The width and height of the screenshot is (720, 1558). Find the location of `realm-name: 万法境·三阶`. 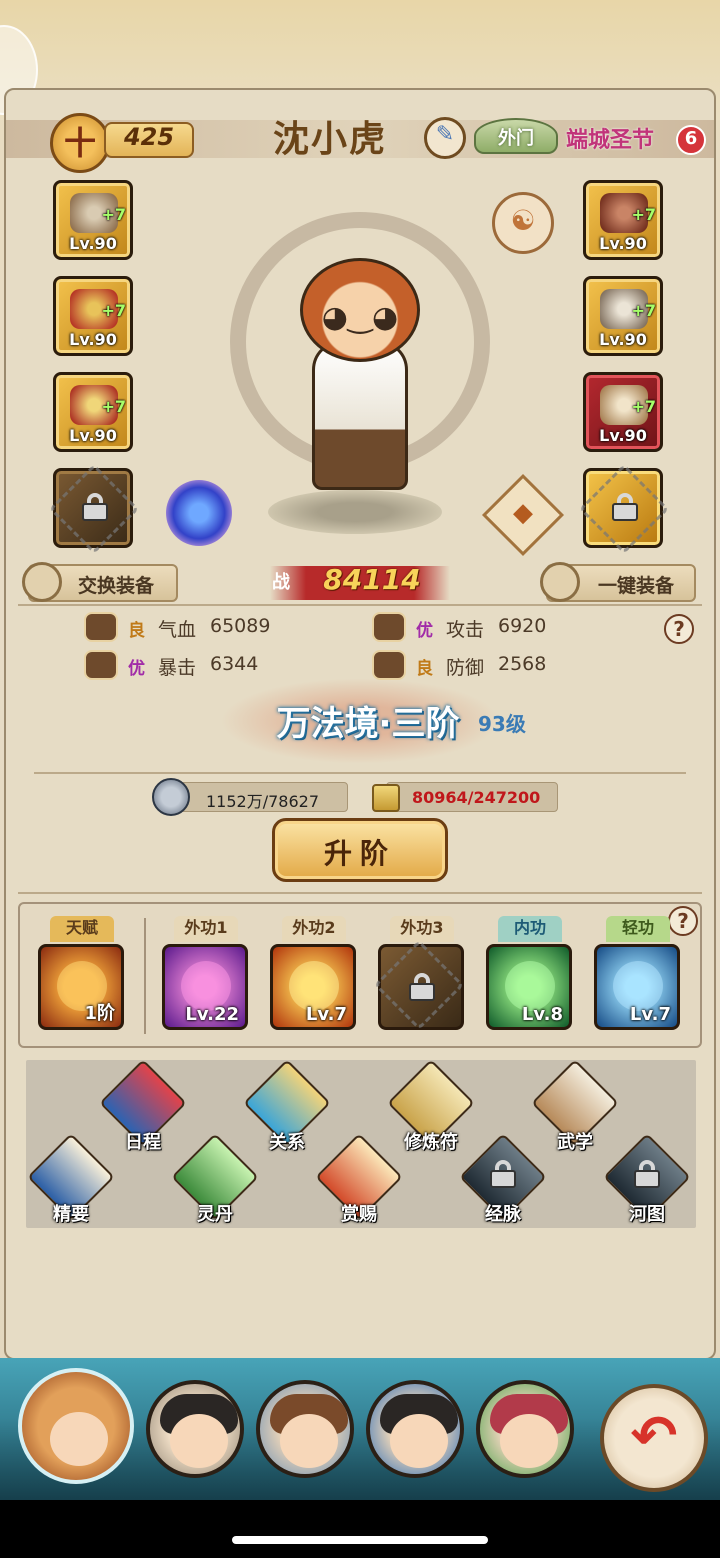

realm-name: 万法境·三阶 is located at coordinates (368, 724).